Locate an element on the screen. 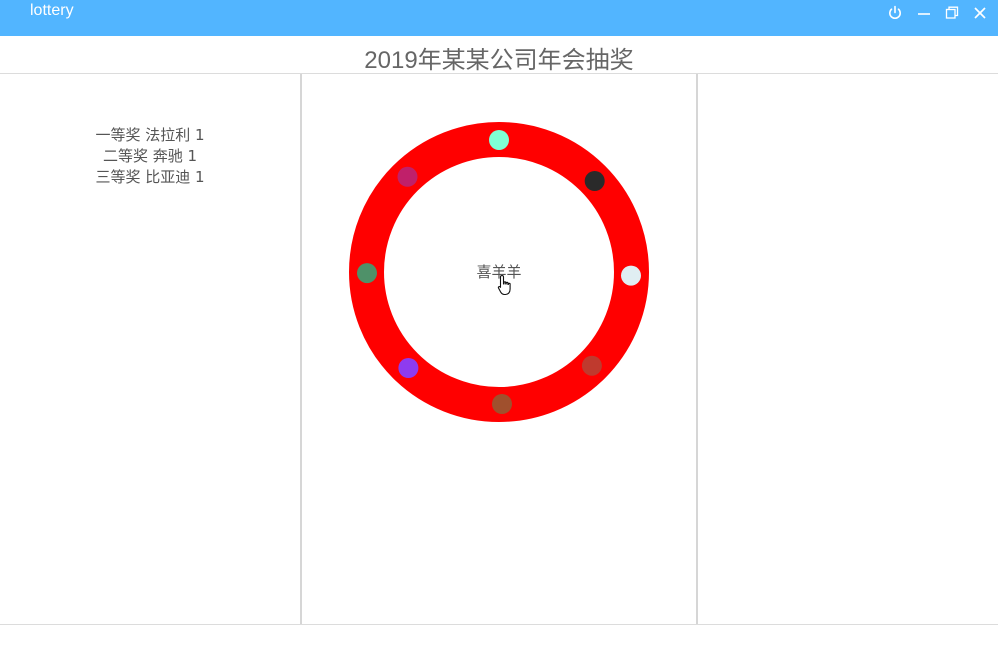 The image size is (998, 647). lottery-wheel is located at coordinates (499, 272).